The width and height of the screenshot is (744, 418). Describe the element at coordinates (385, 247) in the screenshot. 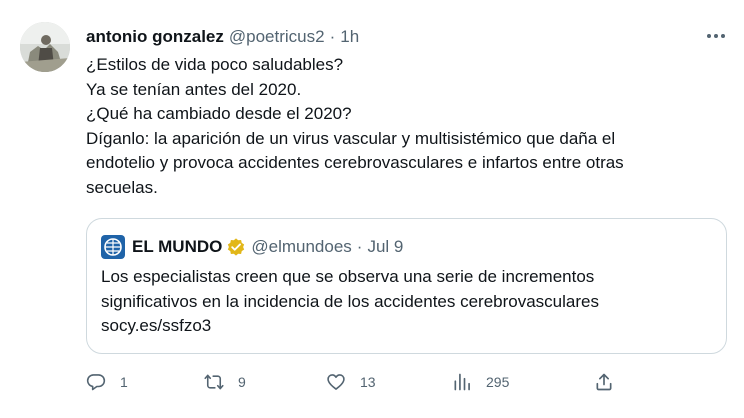

I see `quoted-date: Jul 9` at that location.